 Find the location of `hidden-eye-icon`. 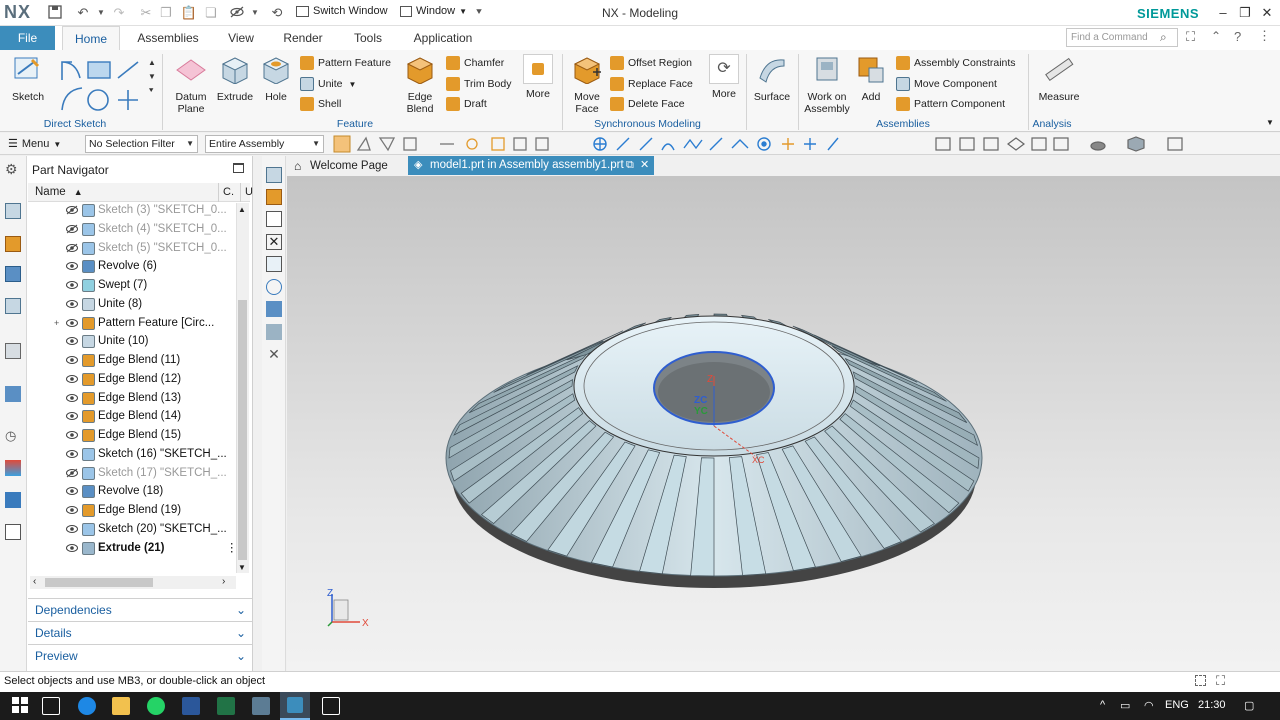

hidden-eye-icon is located at coordinates (72, 473).